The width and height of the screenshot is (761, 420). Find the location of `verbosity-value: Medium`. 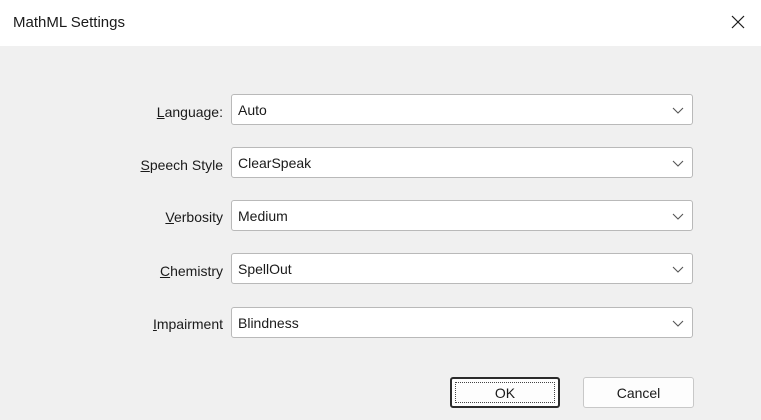

verbosity-value: Medium is located at coordinates (263, 216).